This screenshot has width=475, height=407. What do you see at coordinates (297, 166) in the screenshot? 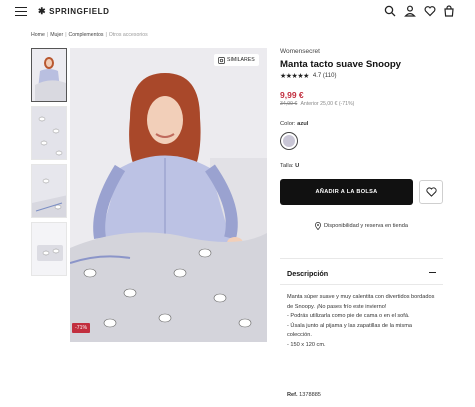
I see `size-value: U` at bounding box center [297, 166].